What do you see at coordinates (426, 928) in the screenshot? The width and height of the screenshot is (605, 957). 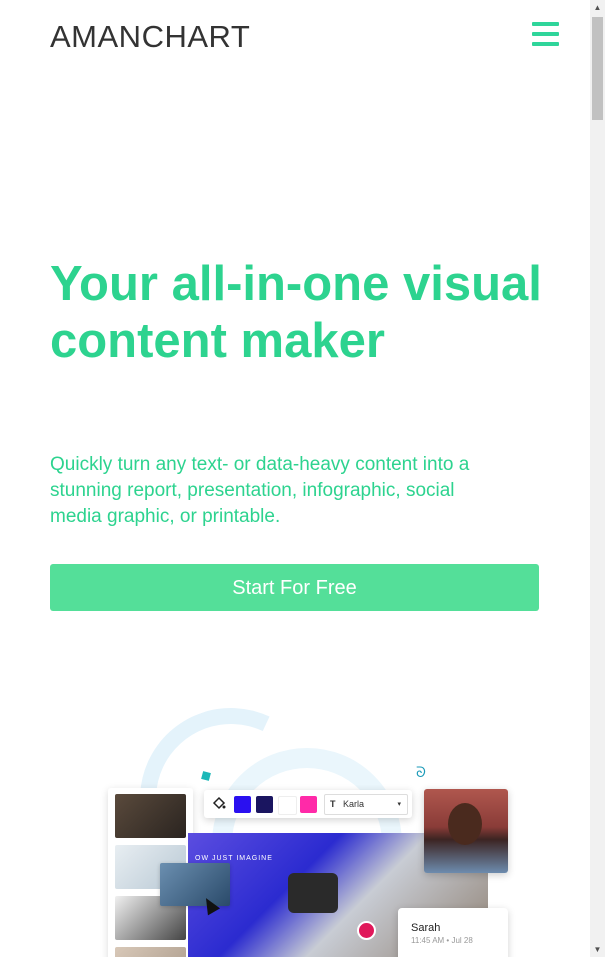 I see `comment-author: Sarah` at bounding box center [426, 928].